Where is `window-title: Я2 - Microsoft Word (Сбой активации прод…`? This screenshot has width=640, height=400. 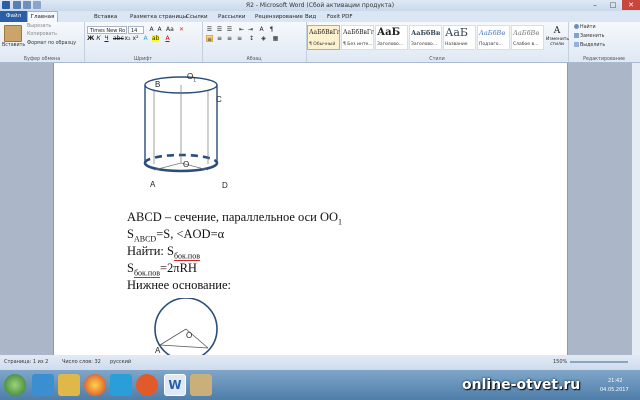 window-title: Я2 - Microsoft Word (Сбой активации прод… is located at coordinates (320, 5).